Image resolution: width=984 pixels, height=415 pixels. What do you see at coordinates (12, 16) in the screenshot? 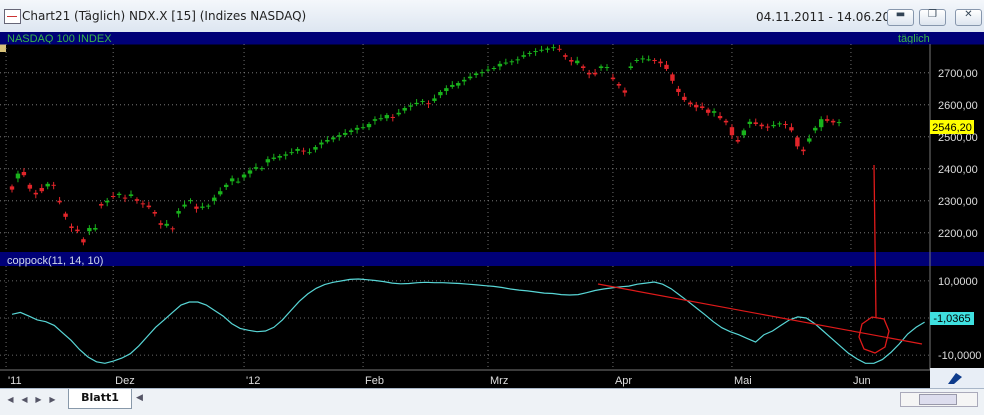
I see `chart-app-icon` at bounding box center [12, 16].